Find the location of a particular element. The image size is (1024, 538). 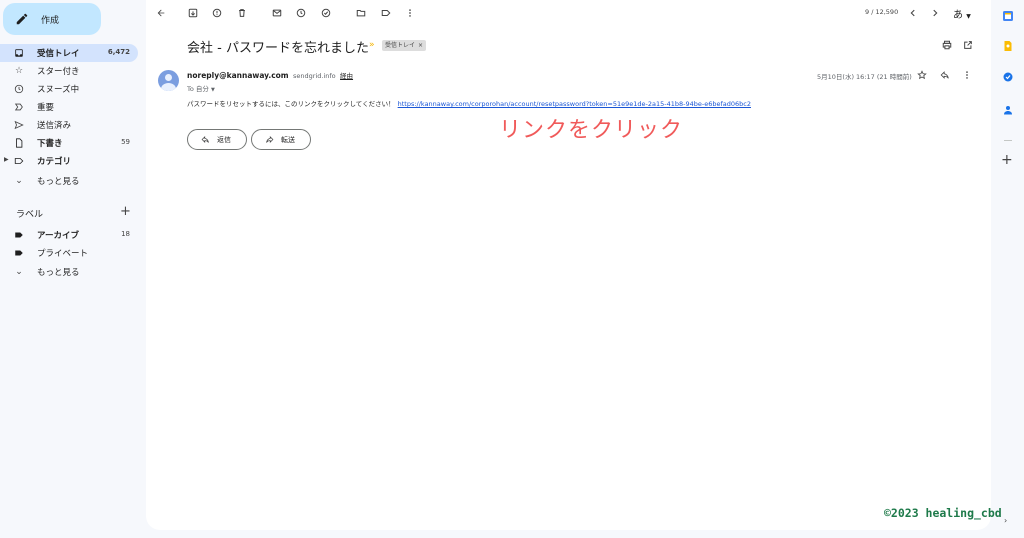

report-icon is located at coordinates (217, 13).